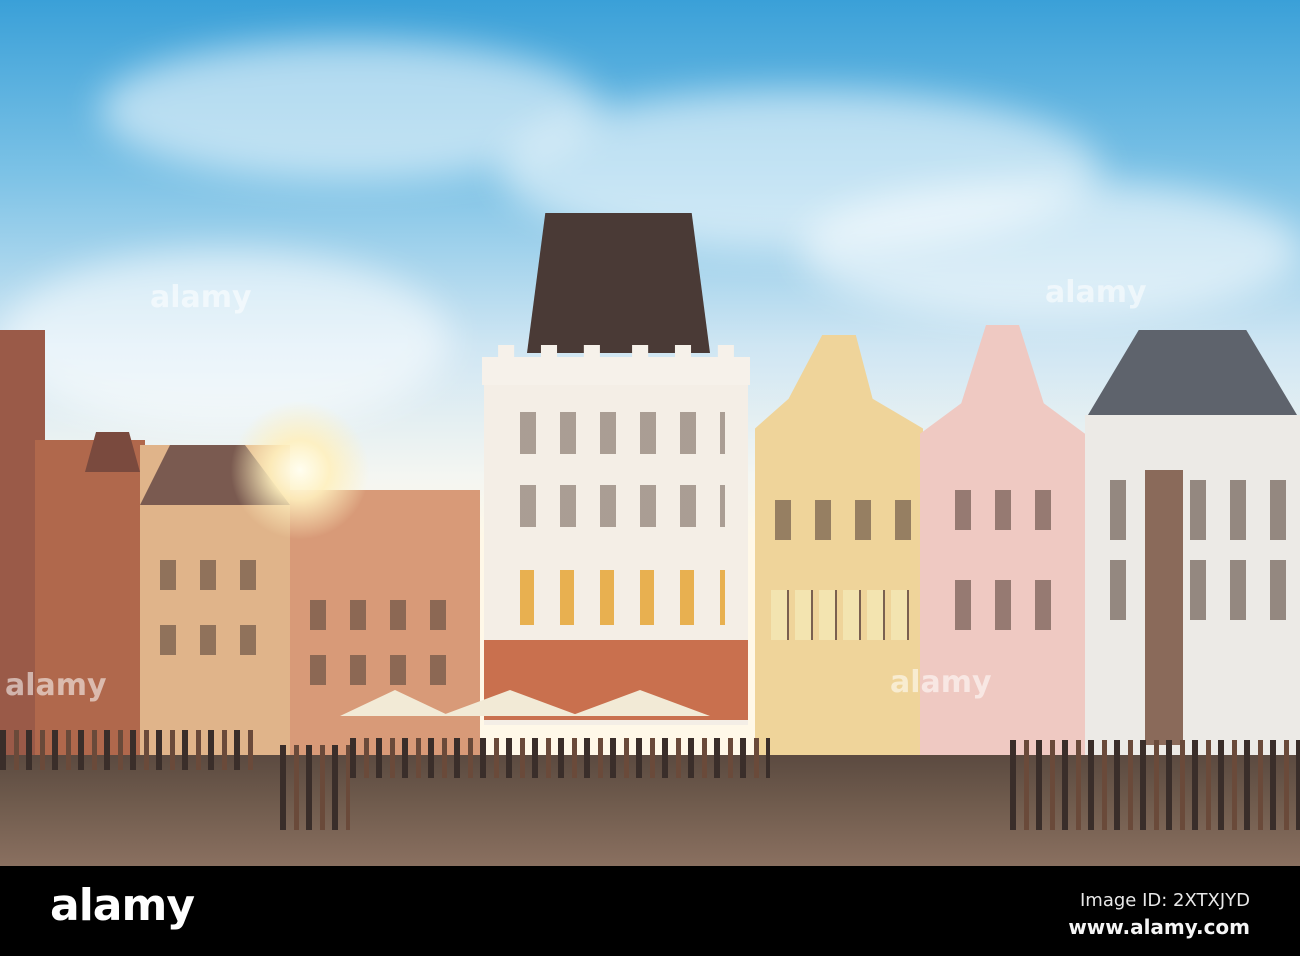 This screenshot has width=1300, height=956. Describe the element at coordinates (225, 340) in the screenshot. I see `cloud` at that location.